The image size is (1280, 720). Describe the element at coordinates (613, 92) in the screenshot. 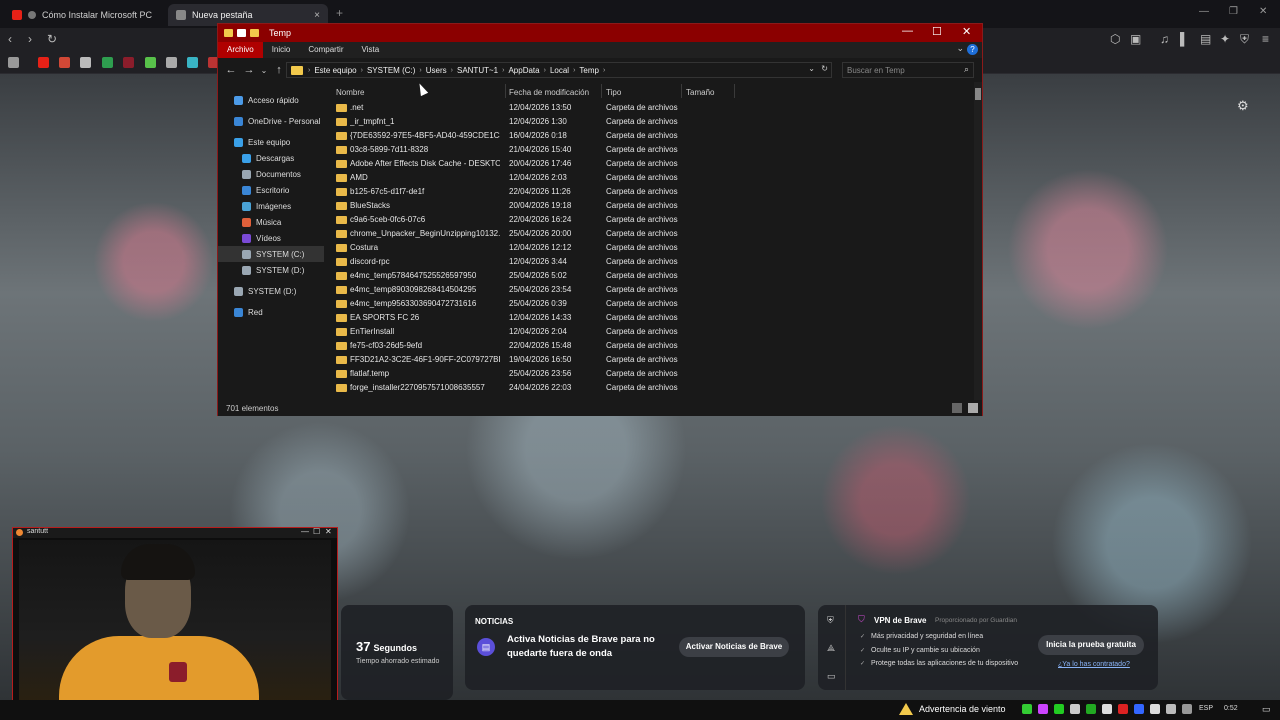

I see `column-header-type: Tipo` at that location.